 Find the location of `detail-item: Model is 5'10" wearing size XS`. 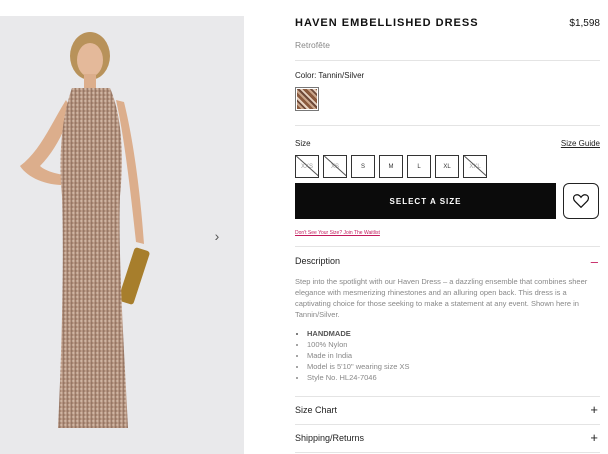

detail-item: Model is 5'10" wearing size XS is located at coordinates (358, 366).